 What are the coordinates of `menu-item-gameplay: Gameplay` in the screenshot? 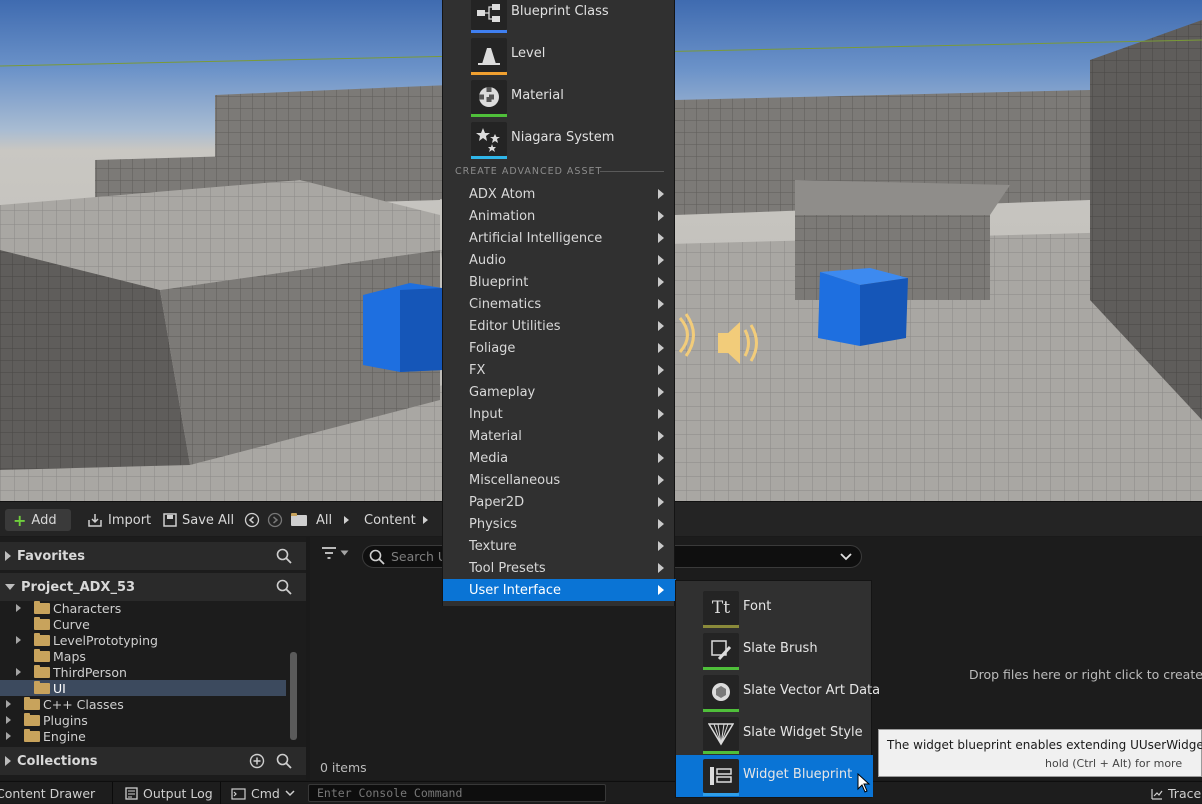 It's located at (559, 392).